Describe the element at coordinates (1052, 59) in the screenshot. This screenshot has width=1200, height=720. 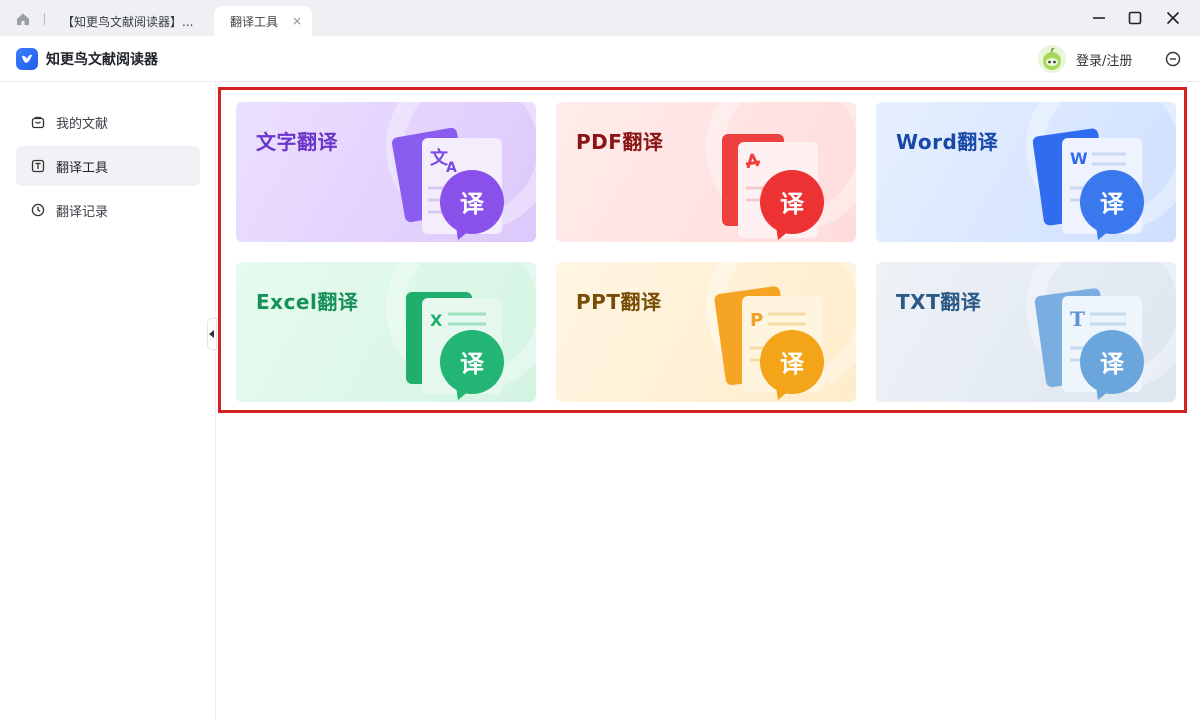
I see `avatar` at that location.